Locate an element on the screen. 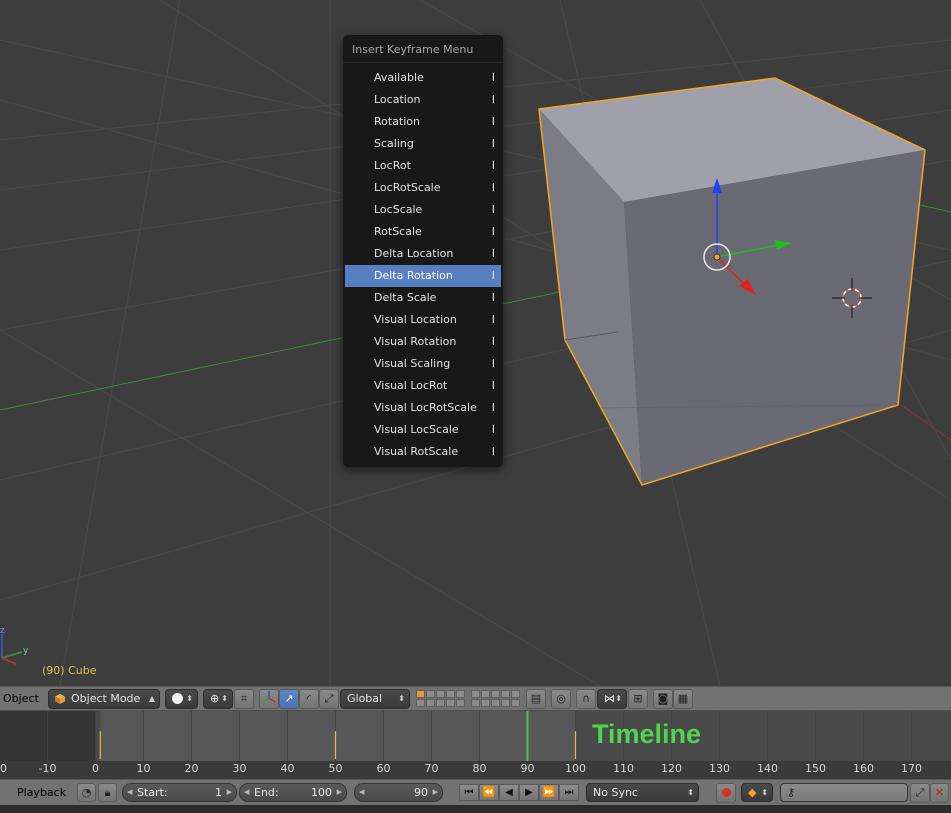 The height and width of the screenshot is (813, 951). menu-item-rotscale: RotScale I is located at coordinates (423, 232).